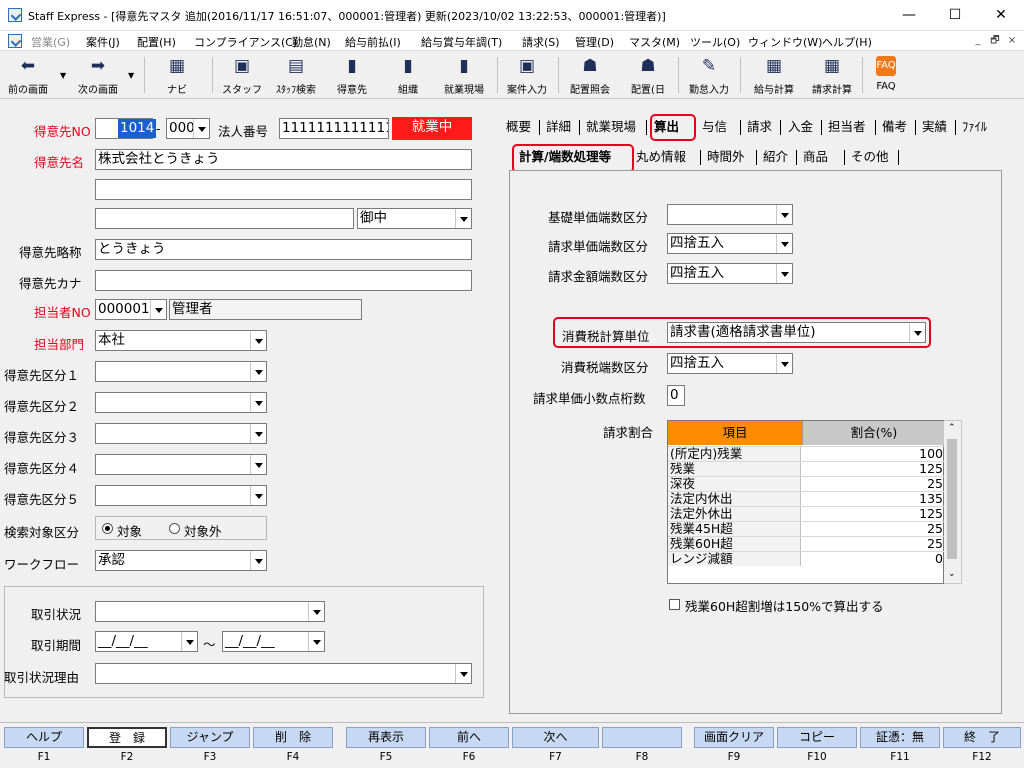  Describe the element at coordinates (847, 42) in the screenshot. I see `menu-help: ヘルプ(H)` at that location.